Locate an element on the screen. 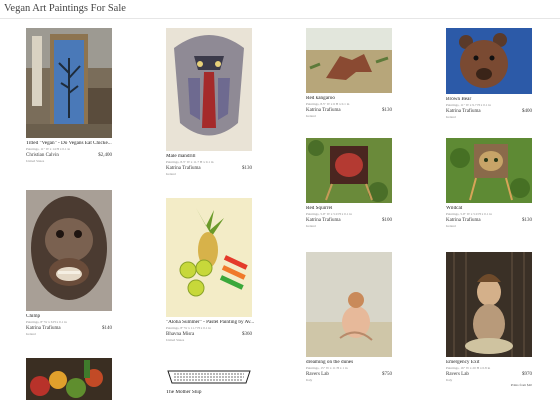  artwork-dimensions: Paintings, 11" W x 9.7 H x 0.1 in is located at coordinates (468, 104).